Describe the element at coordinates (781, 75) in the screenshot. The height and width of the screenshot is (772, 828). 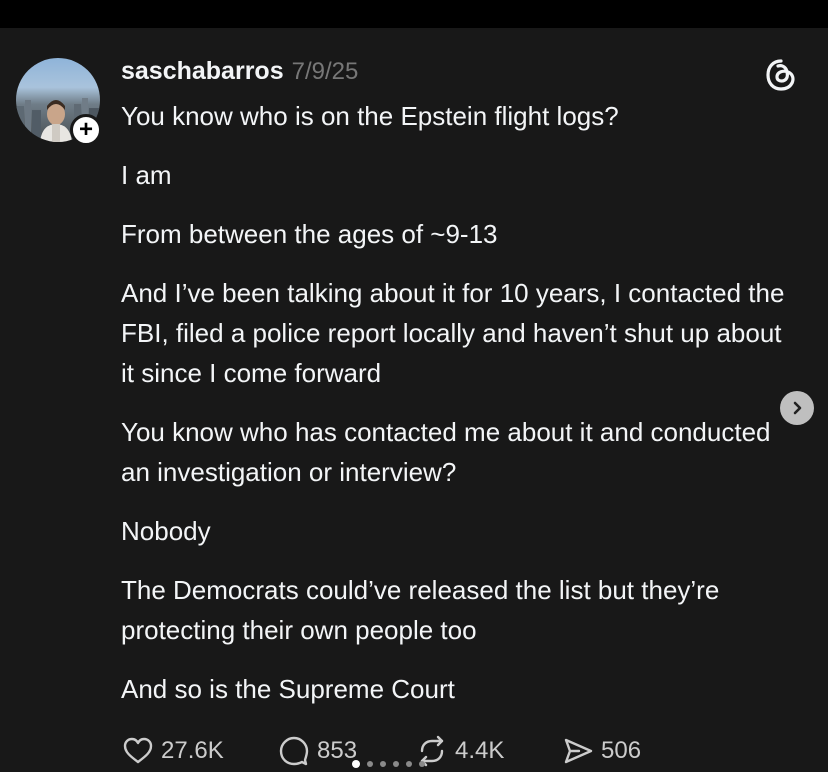
I see `threads-logo-icon` at that location.